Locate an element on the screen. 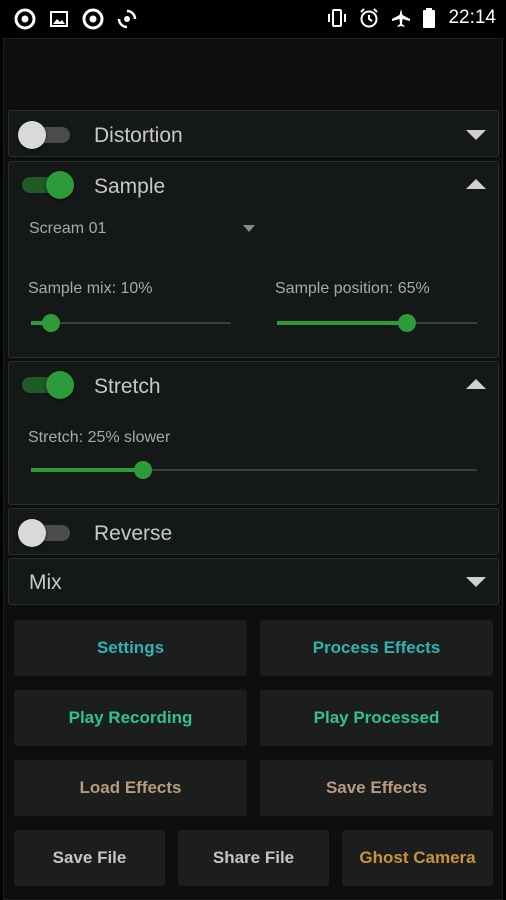 Image resolution: width=506 pixels, height=900 pixels. sample-mix-slider is located at coordinates (131, 323).